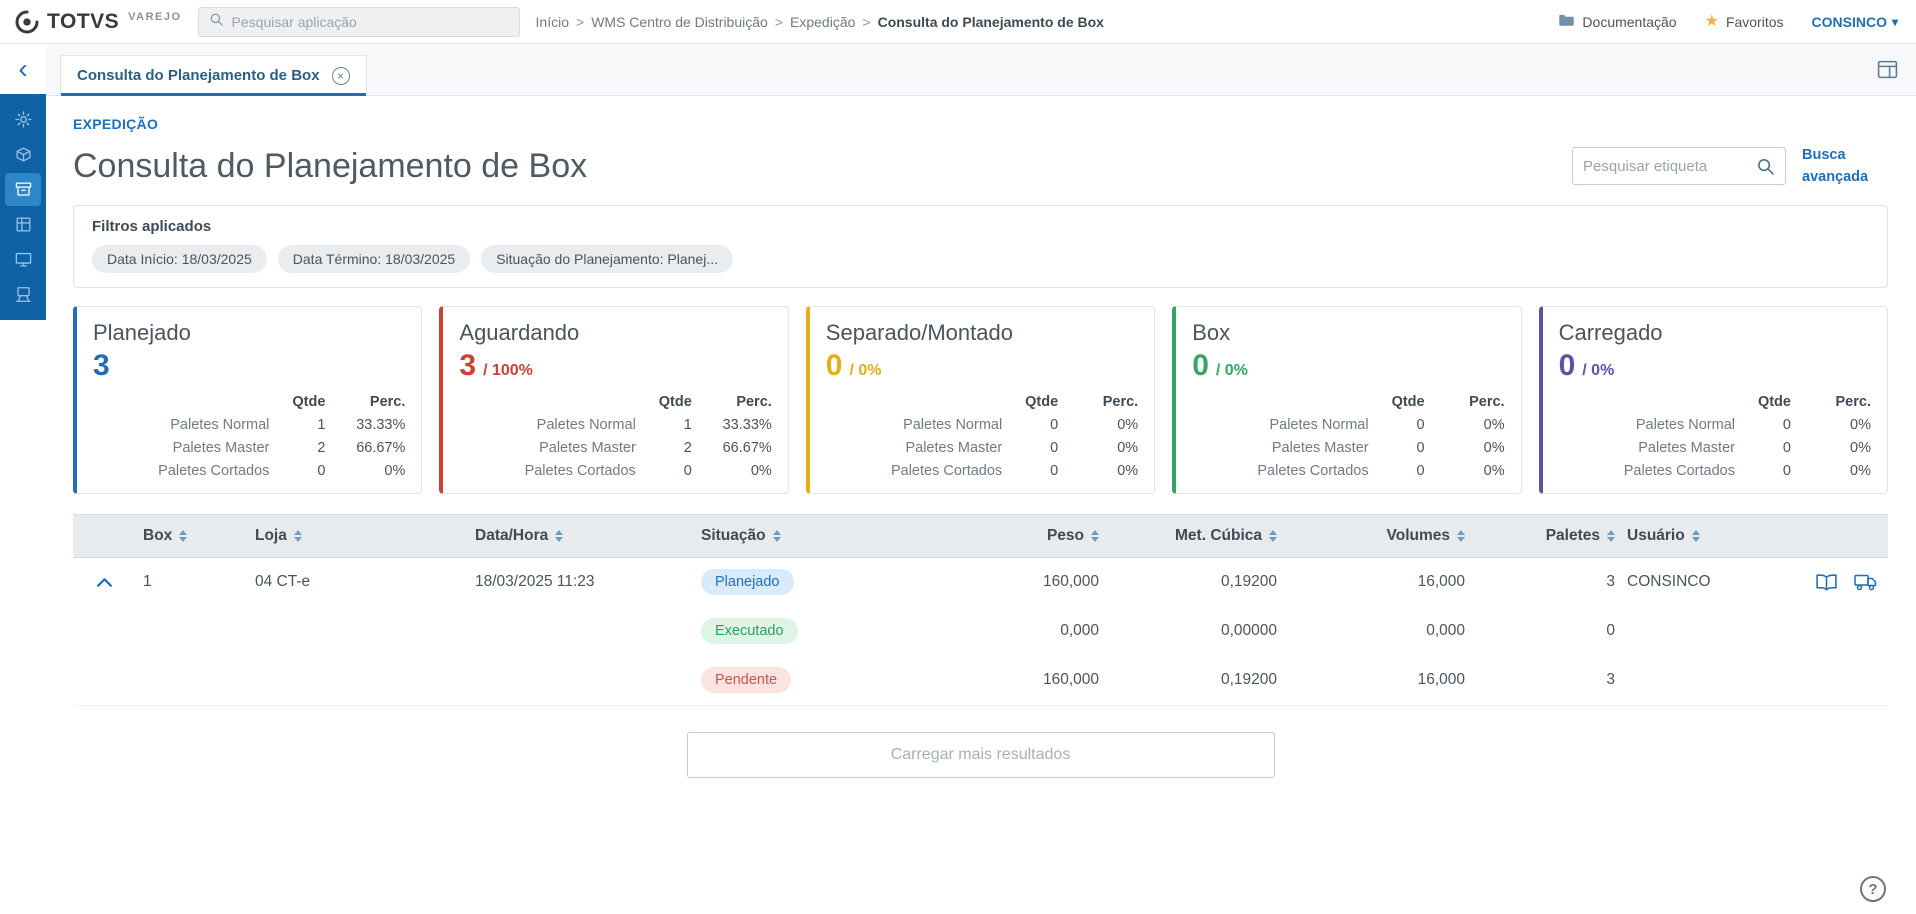 The width and height of the screenshot is (1916, 914). I want to click on column-header-box: Box, so click(191, 536).